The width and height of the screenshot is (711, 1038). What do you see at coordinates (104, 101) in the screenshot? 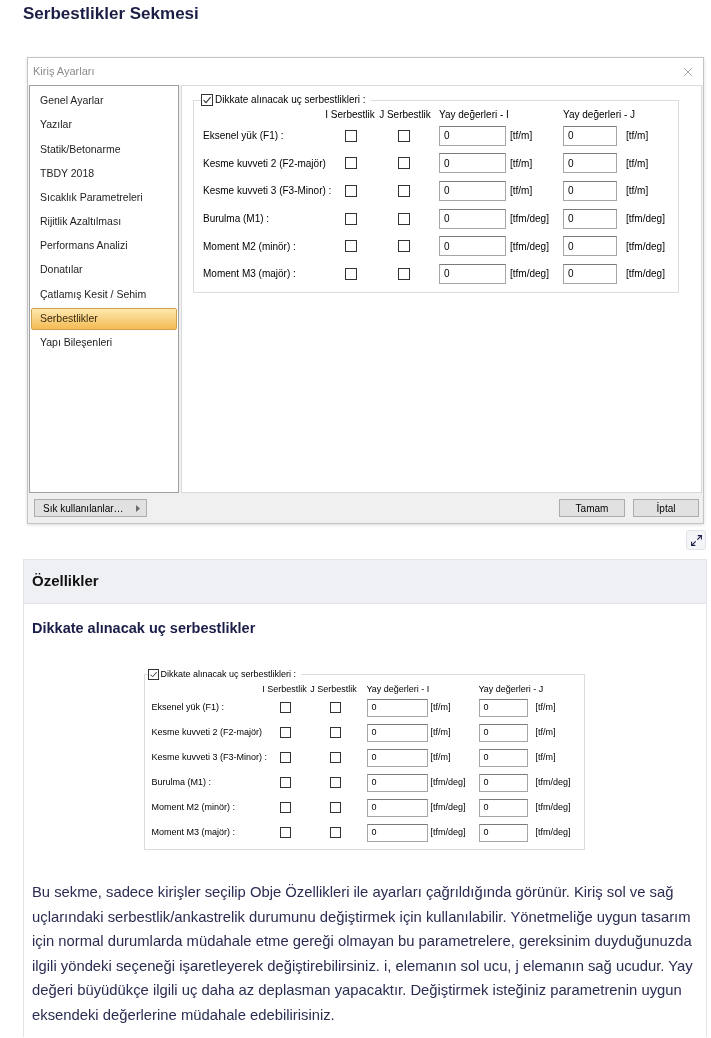
I see `sidebar-item: Genel Ayarlar` at bounding box center [104, 101].